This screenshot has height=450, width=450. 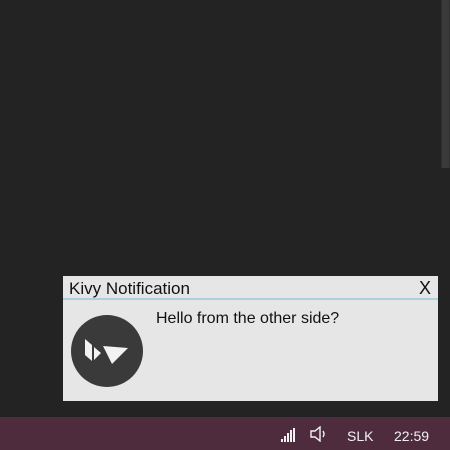 I want to click on scrollbar-thumb, so click(x=445, y=84).